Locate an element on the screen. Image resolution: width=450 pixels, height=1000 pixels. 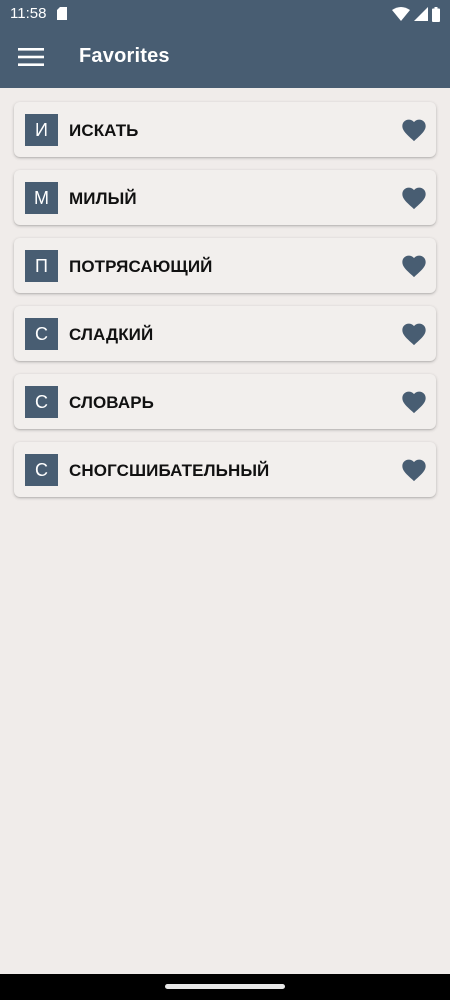
favorite-word: МИЛЫЙ is located at coordinates (103, 198).